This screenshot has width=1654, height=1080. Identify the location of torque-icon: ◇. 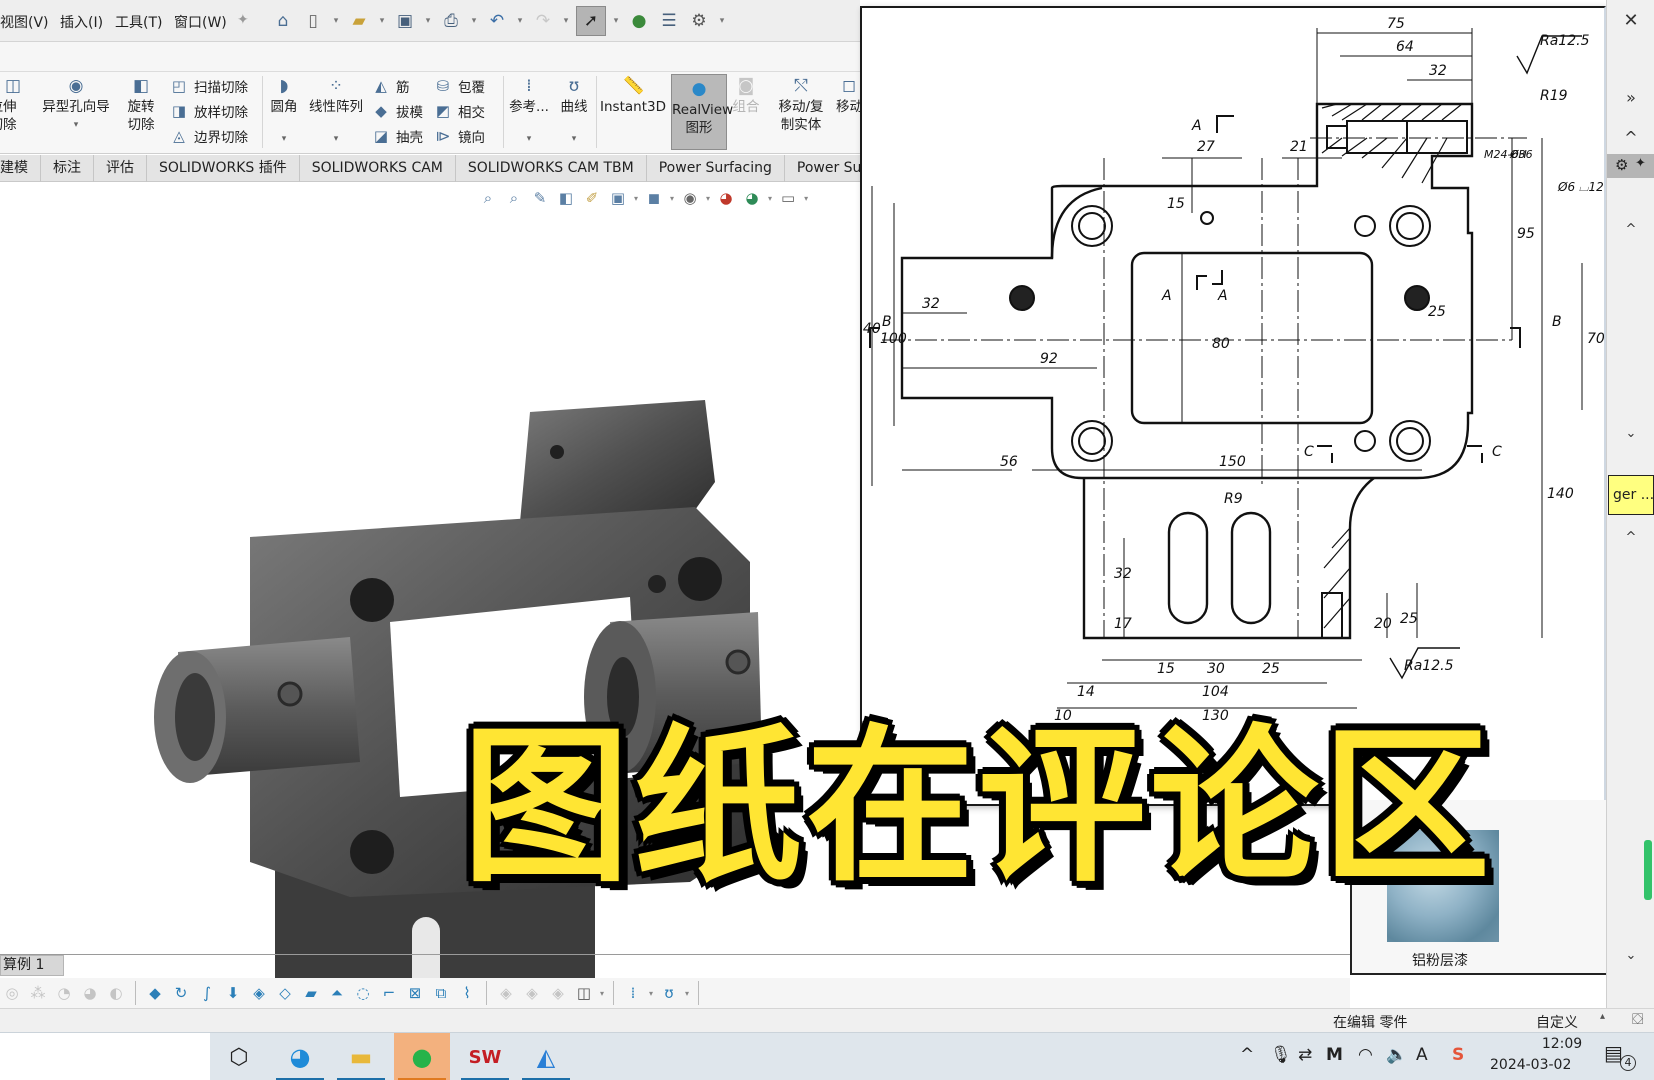
(285, 993).